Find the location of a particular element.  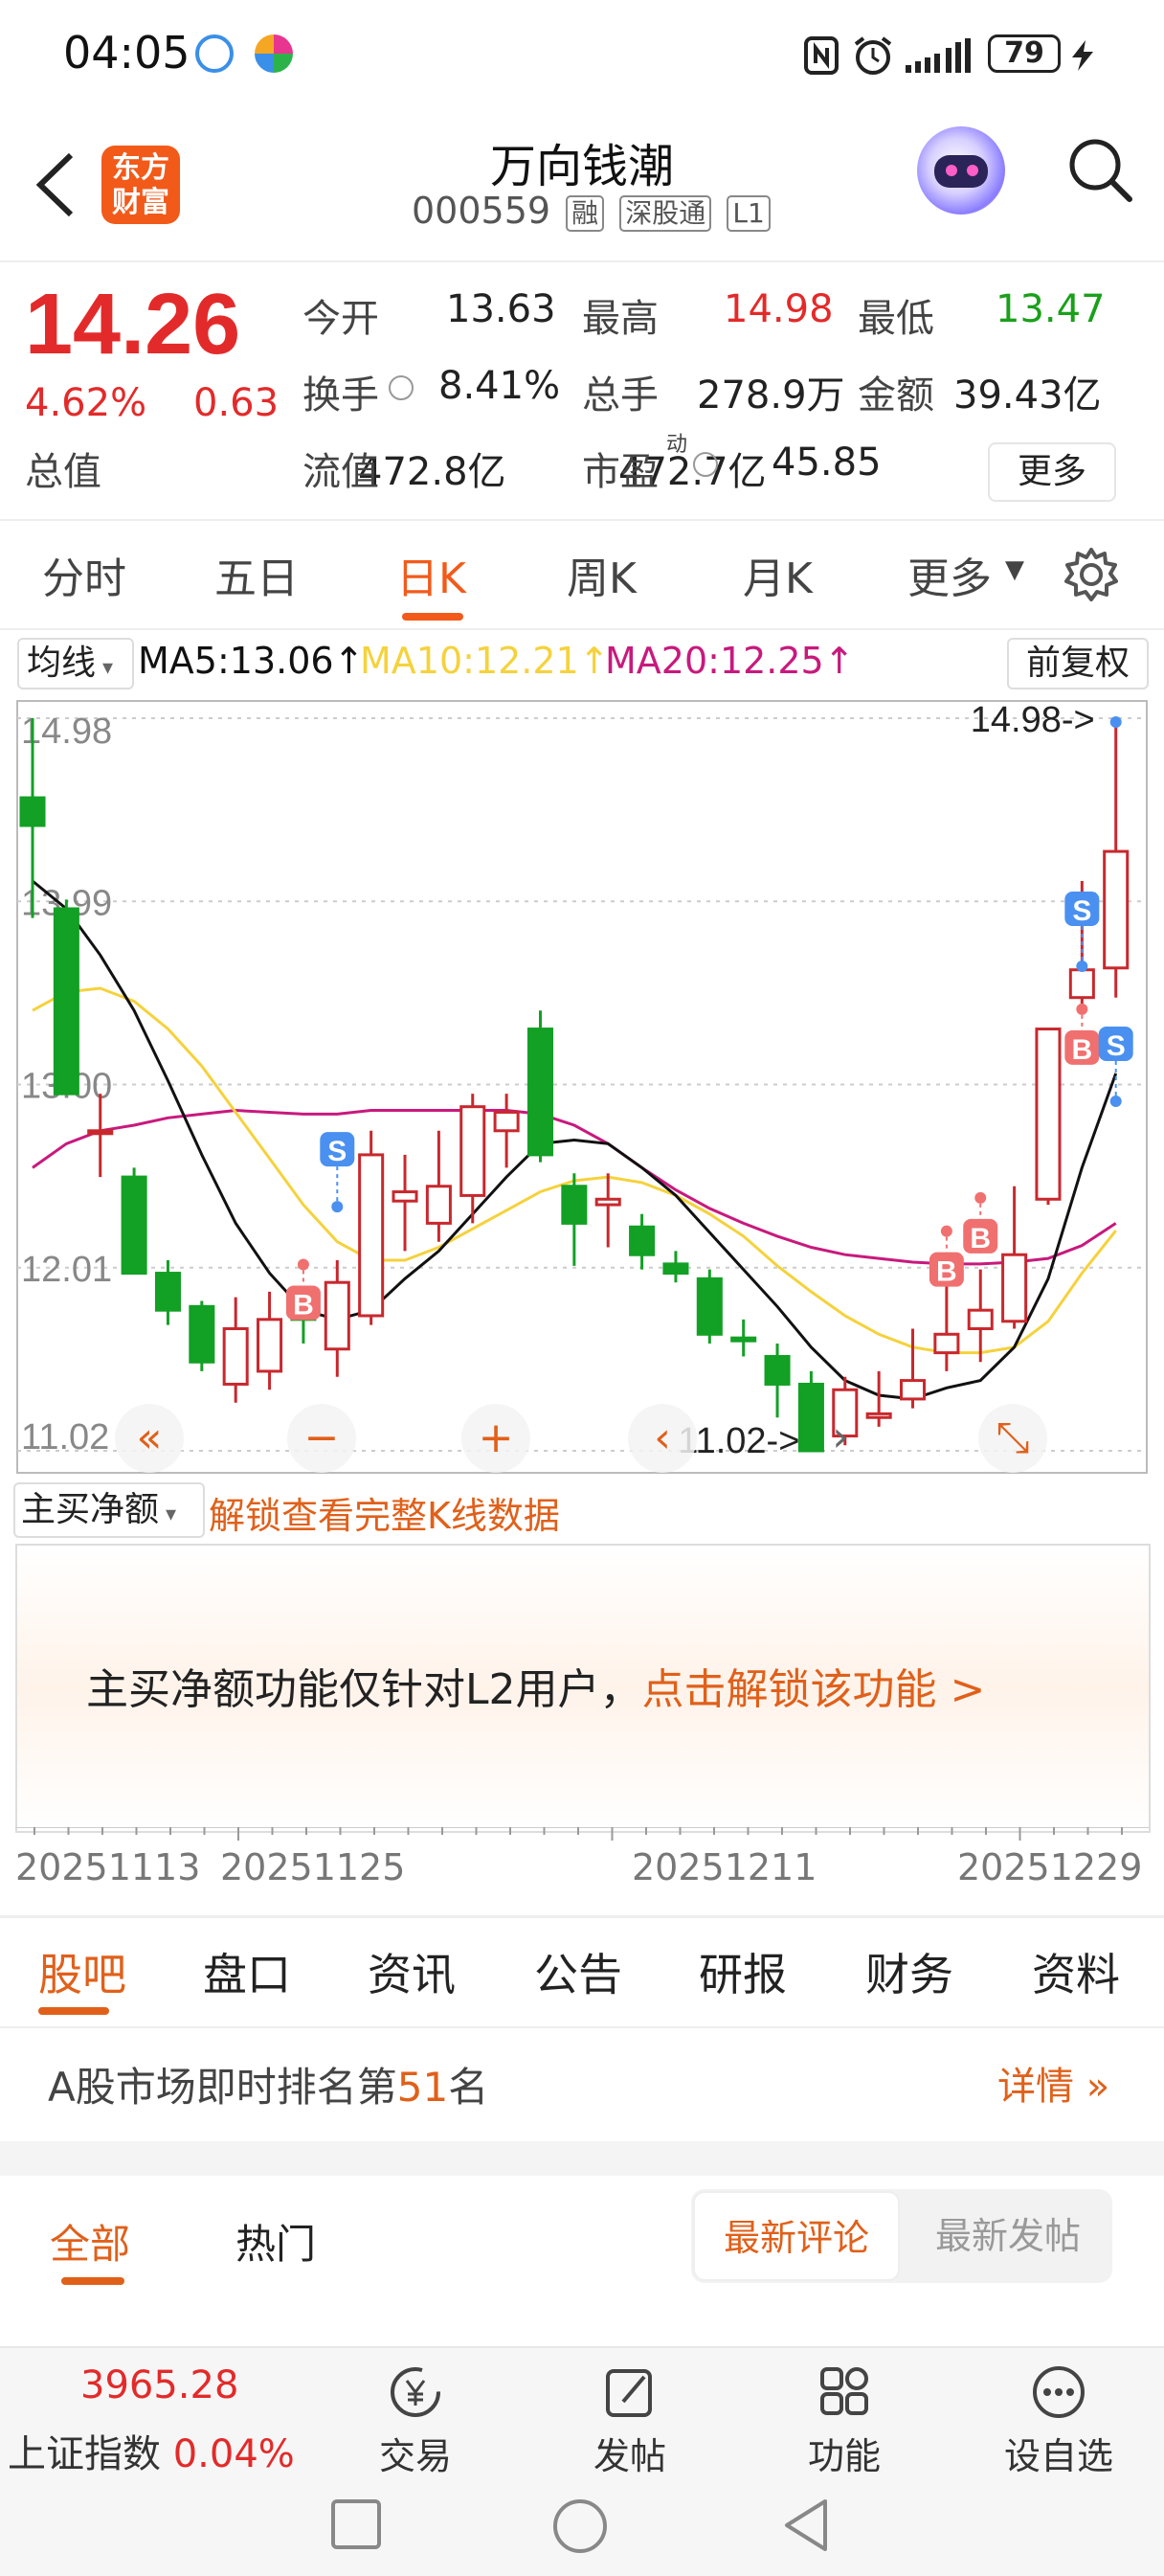

scroll-left-icon: « is located at coordinates (150, 1437).